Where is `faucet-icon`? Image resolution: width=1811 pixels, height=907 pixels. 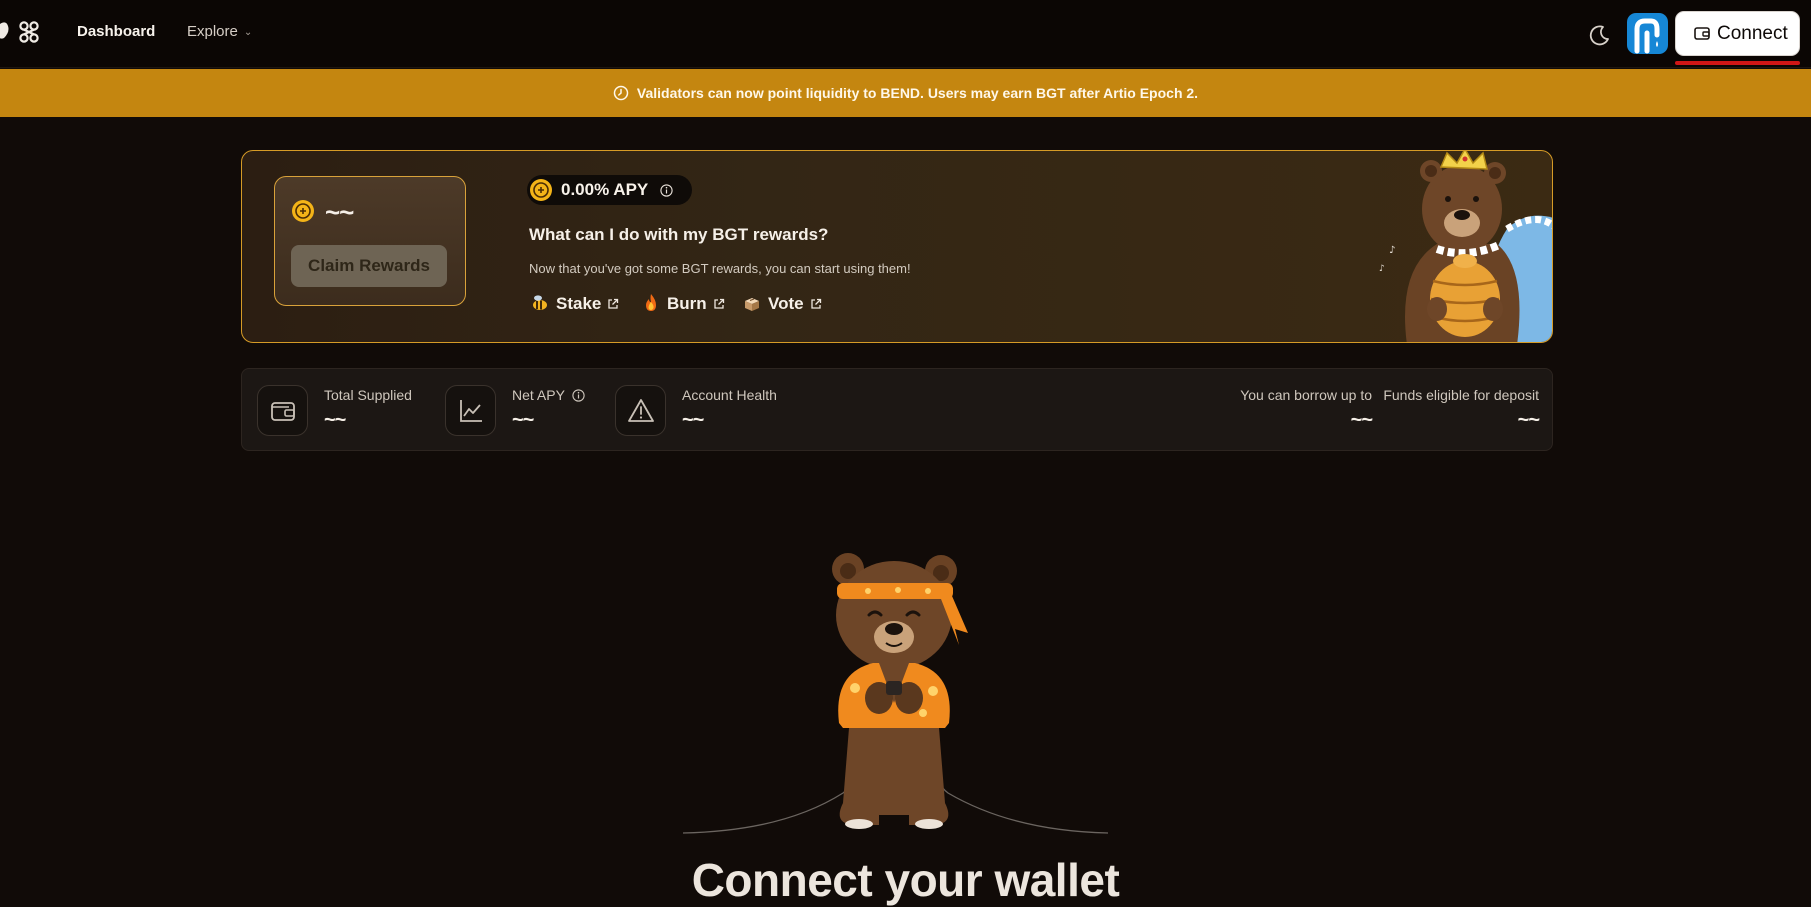
faucet-icon is located at coordinates (1647, 36).